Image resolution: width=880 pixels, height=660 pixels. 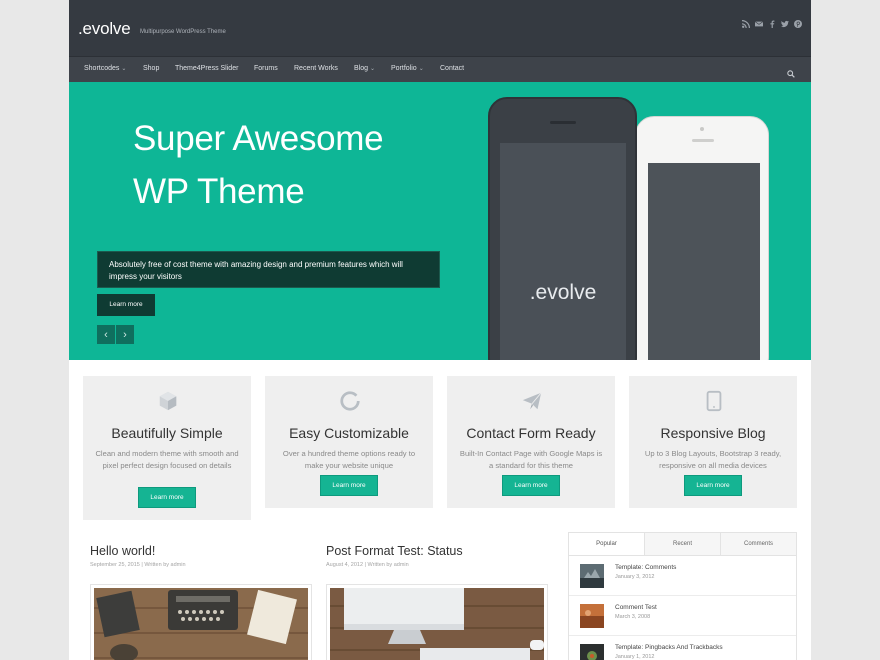 I want to click on nav-label: Shortcodes, so click(x=102, y=68).